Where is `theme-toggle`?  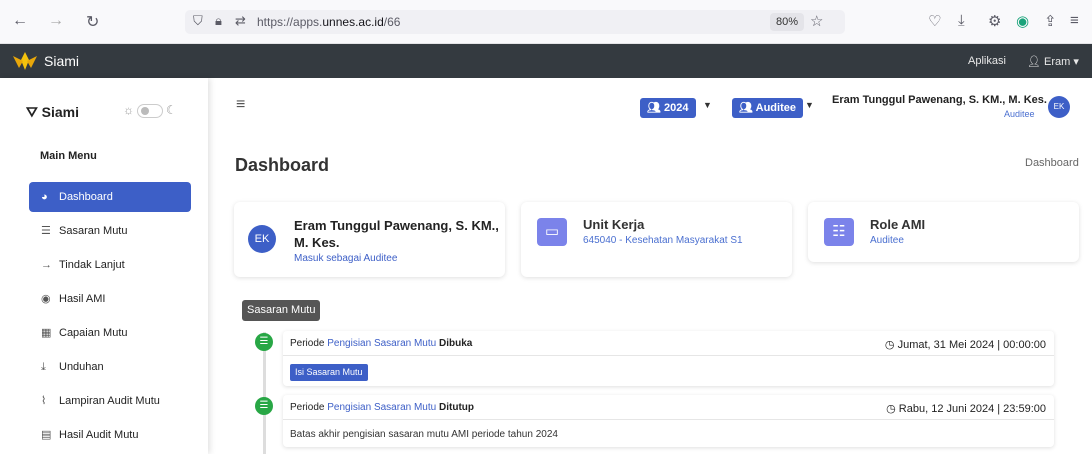
theme-toggle is located at coordinates (150, 110).